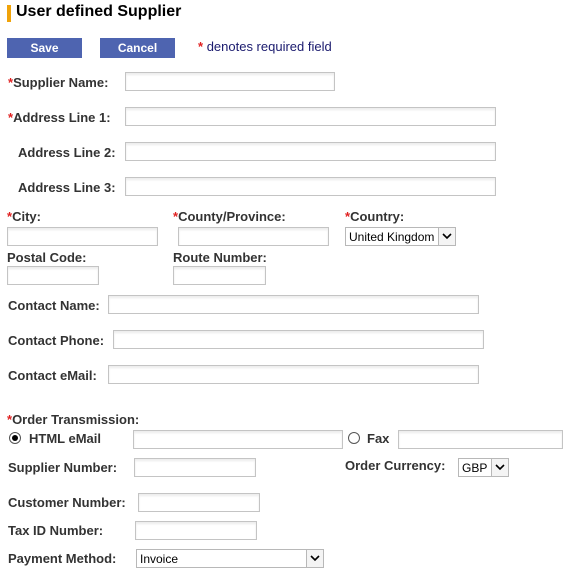 The image size is (576, 576). I want to click on order-currency-label: Order Currency:, so click(395, 465).